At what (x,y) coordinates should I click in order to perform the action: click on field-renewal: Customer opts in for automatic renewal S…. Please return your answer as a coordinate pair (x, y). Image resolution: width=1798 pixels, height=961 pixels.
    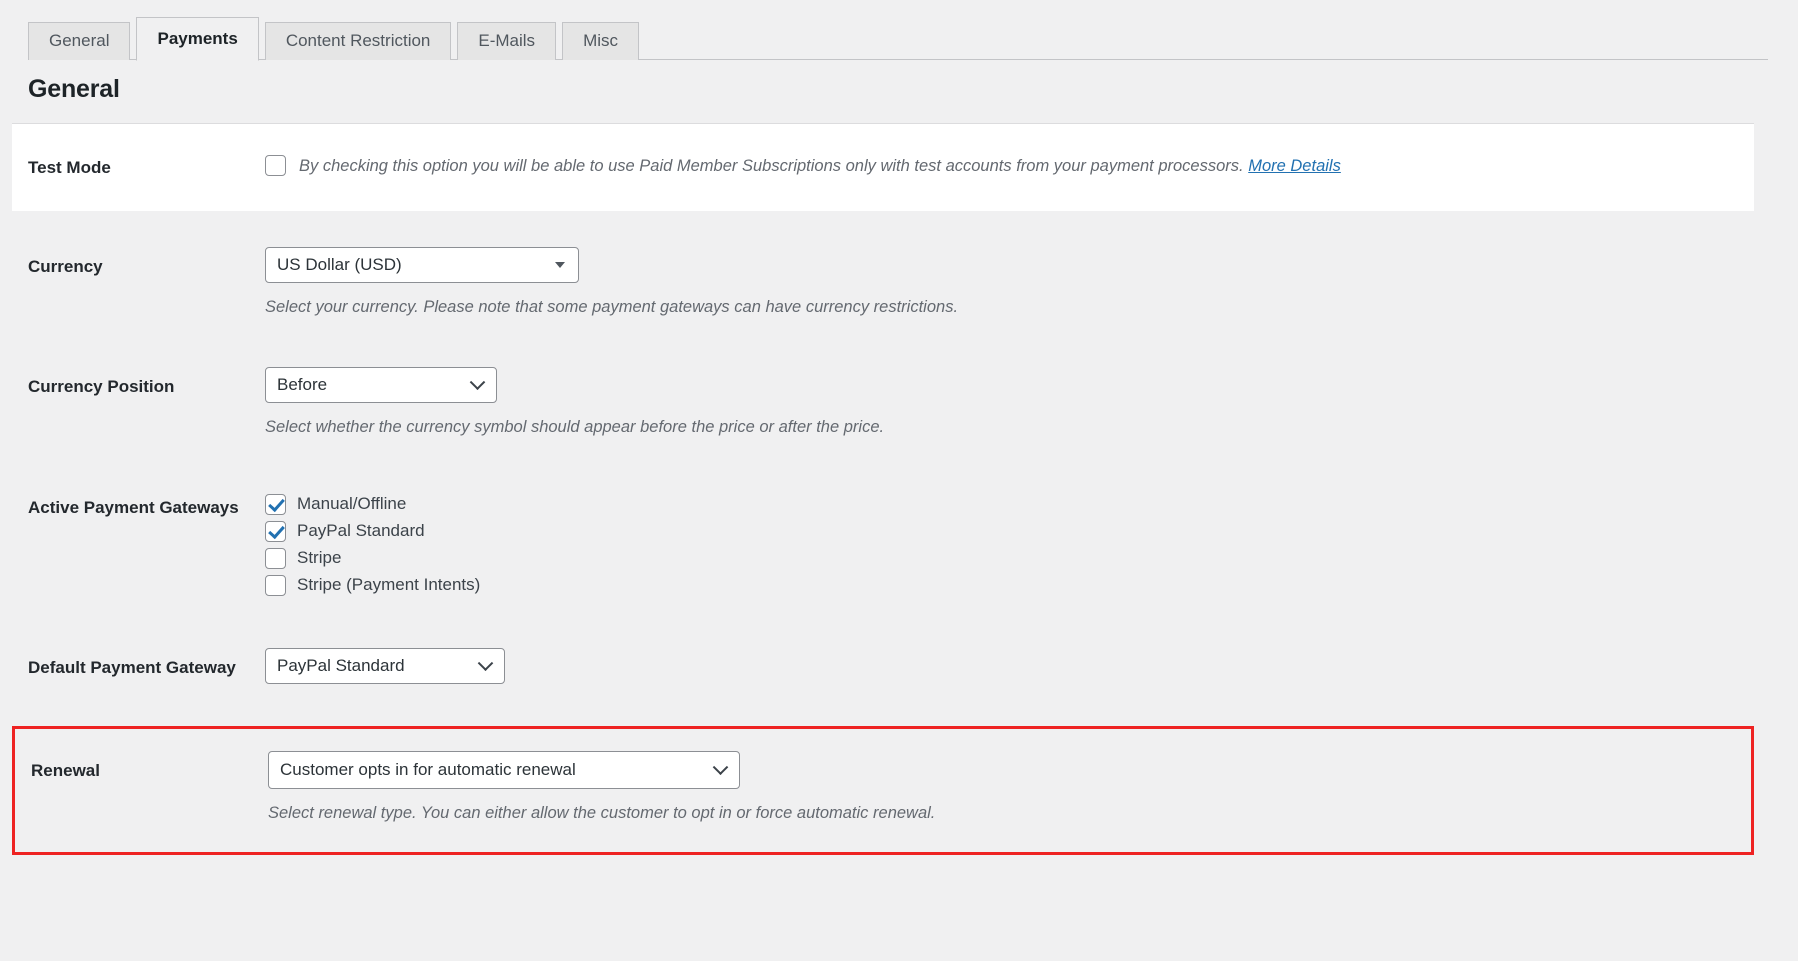
    Looking at the image, I should click on (1009, 788).